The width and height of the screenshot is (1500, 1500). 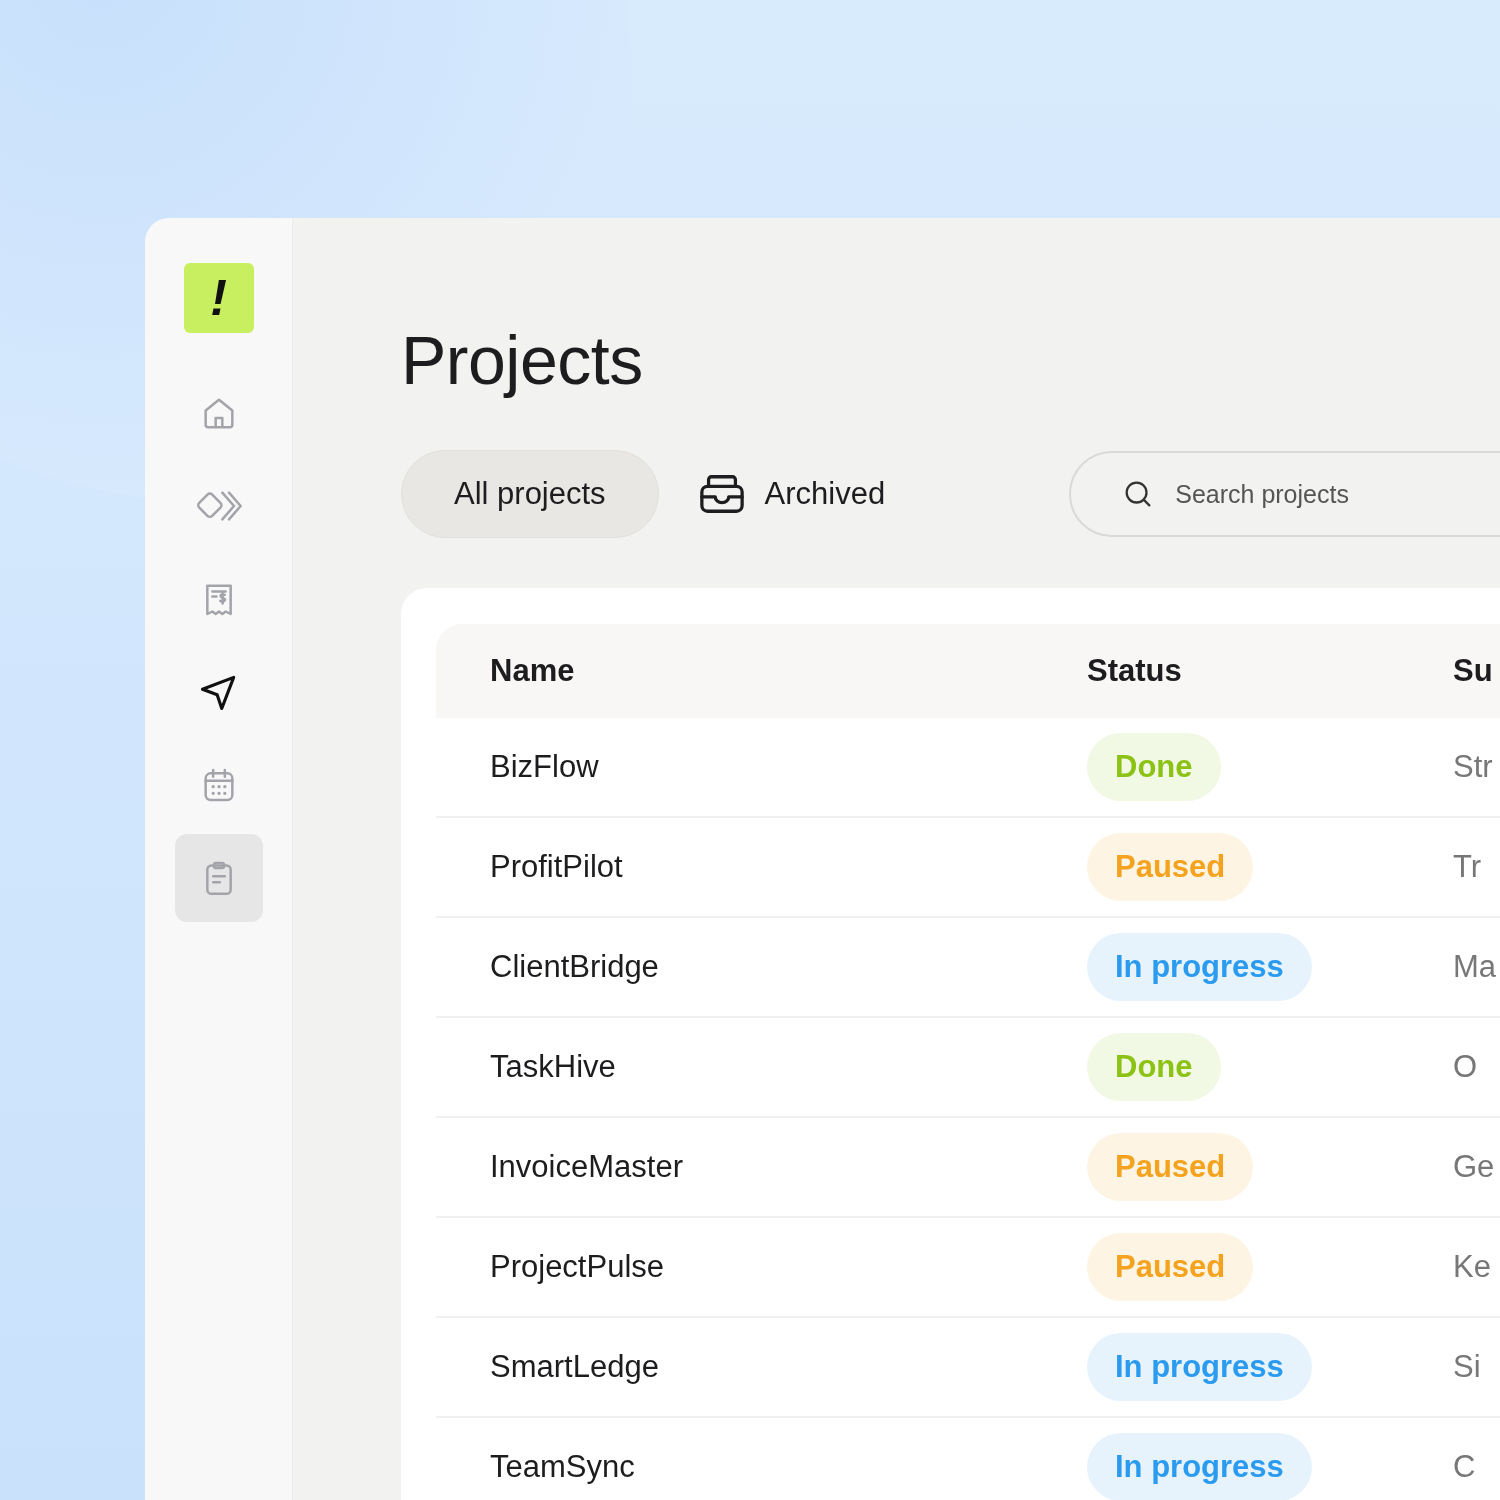 I want to click on project-name: BizFlow, so click(x=544, y=767).